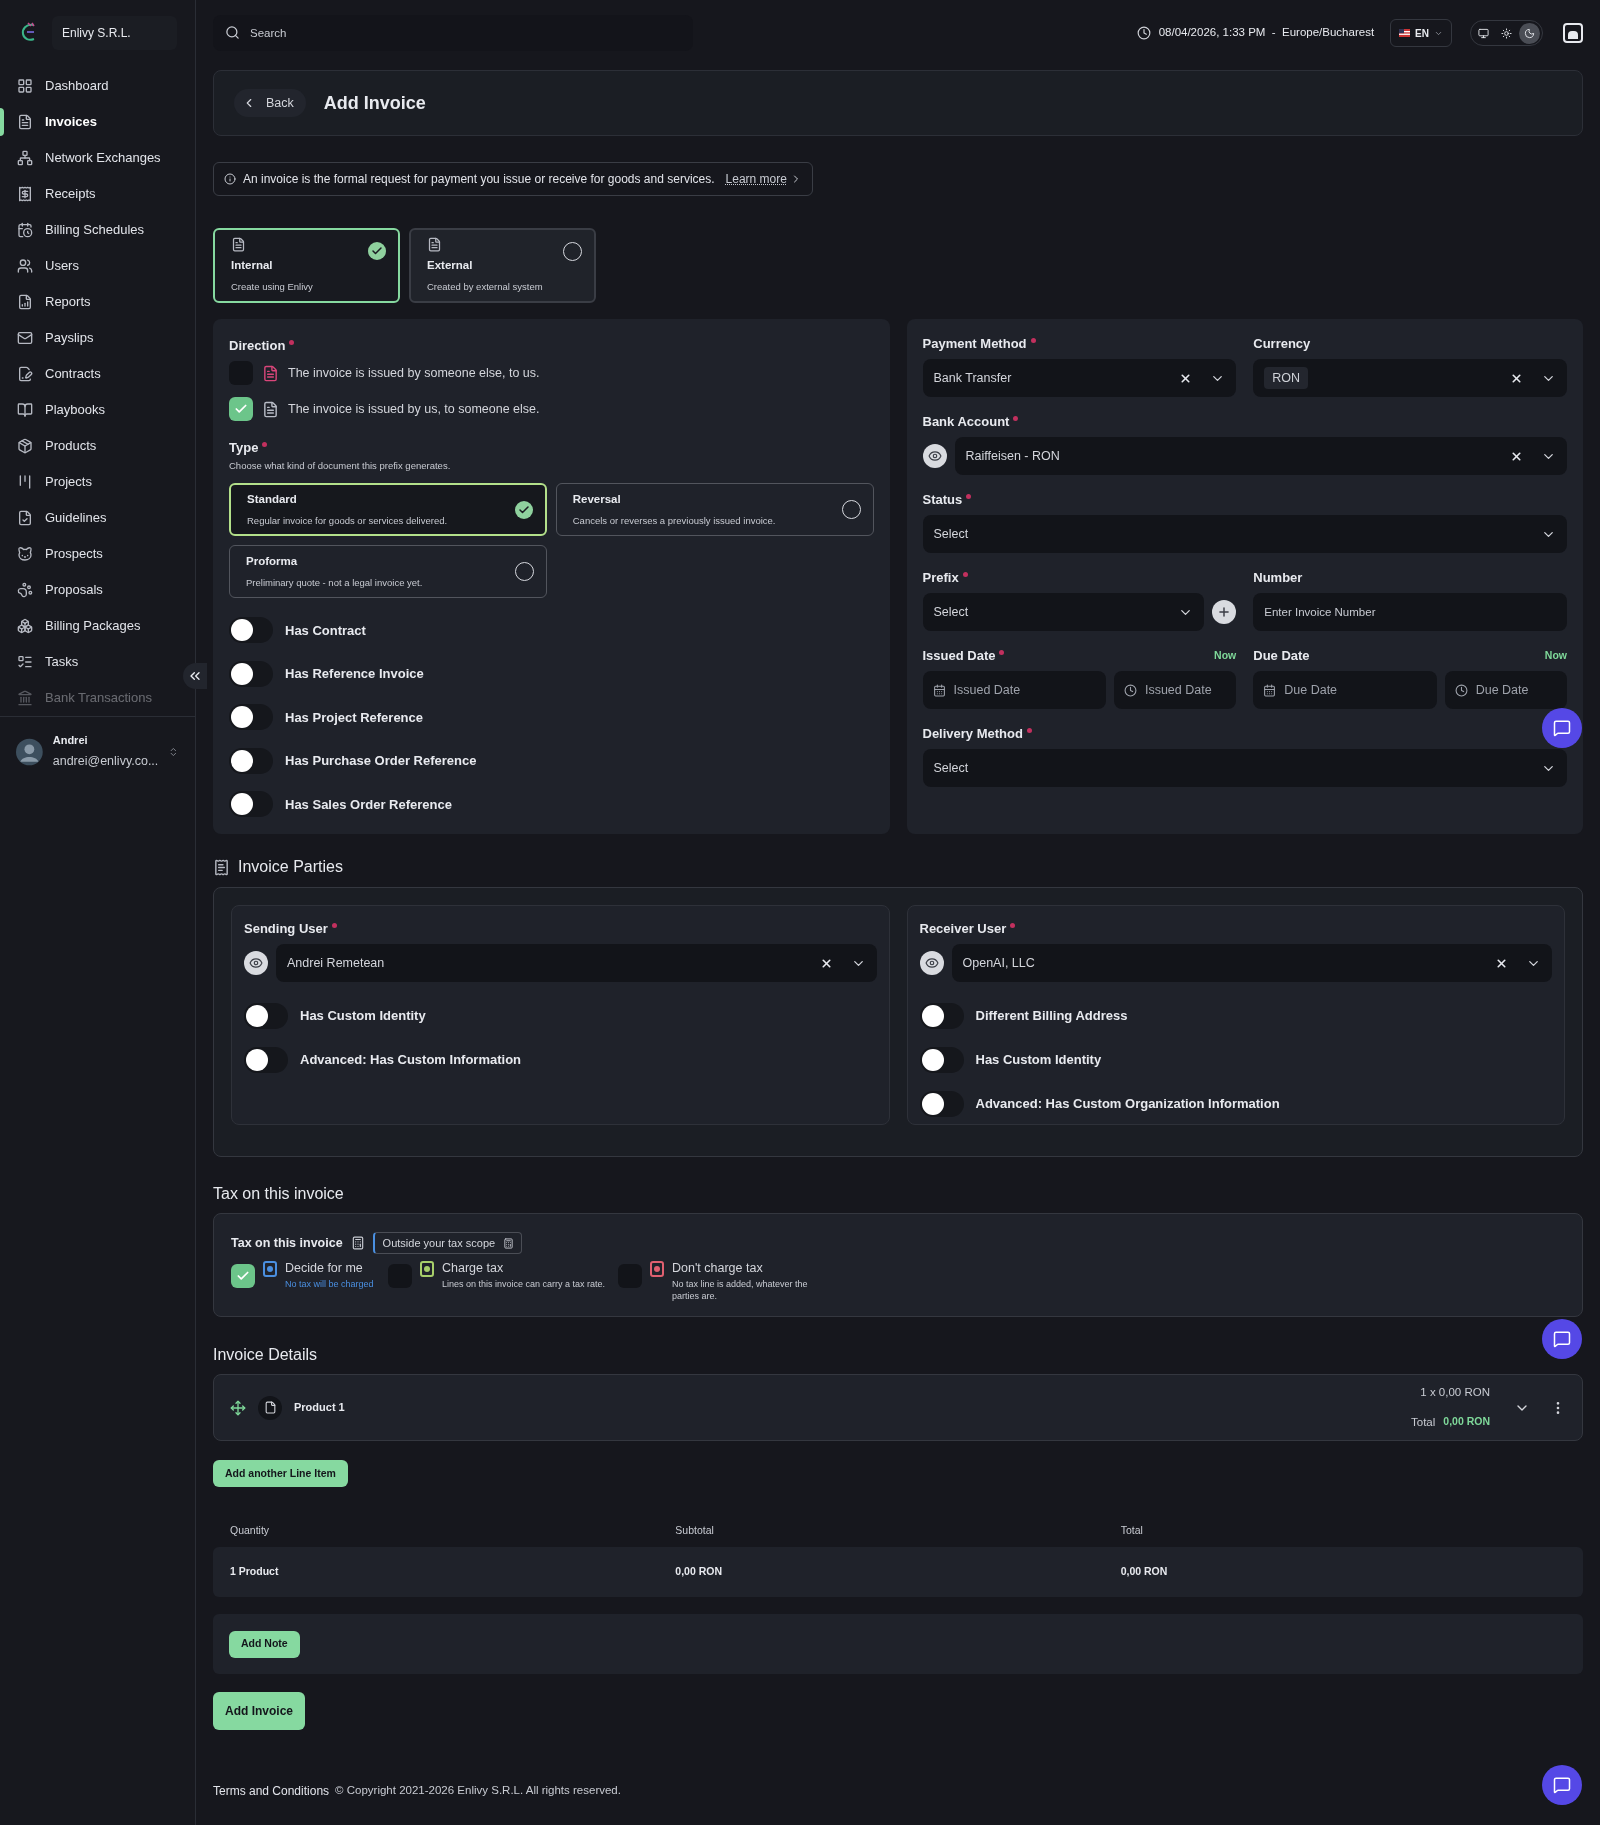 This screenshot has width=1600, height=1825. Describe the element at coordinates (71, 122) in the screenshot. I see `nav-item: Invoices` at that location.